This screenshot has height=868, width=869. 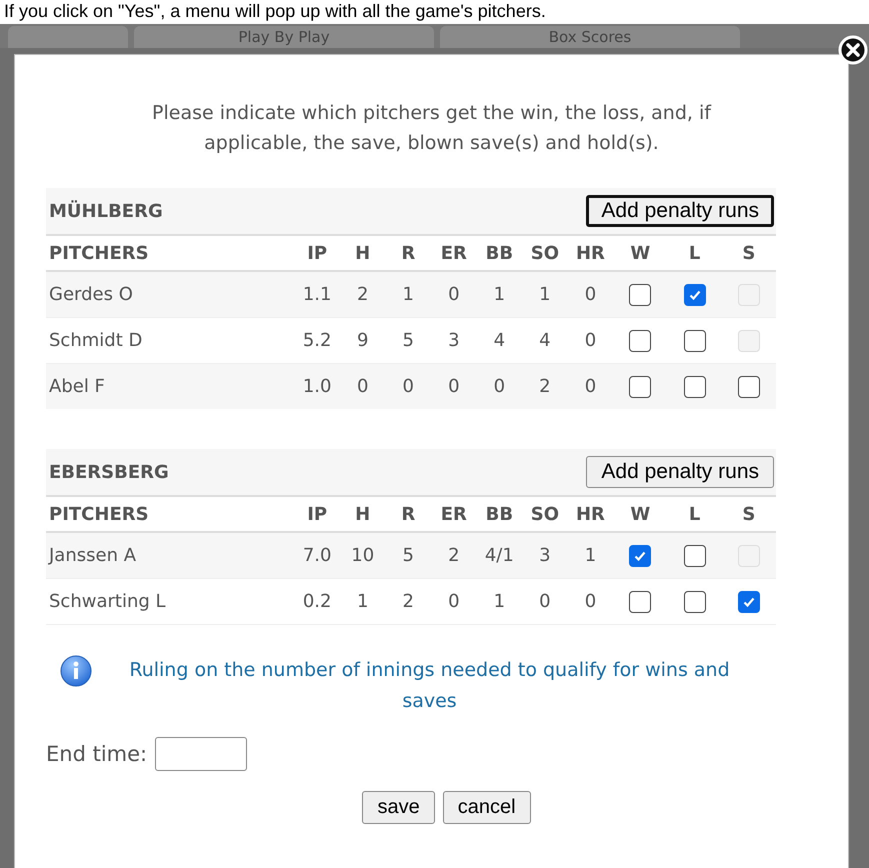 I want to click on pitcher-name: Abel F, so click(x=170, y=386).